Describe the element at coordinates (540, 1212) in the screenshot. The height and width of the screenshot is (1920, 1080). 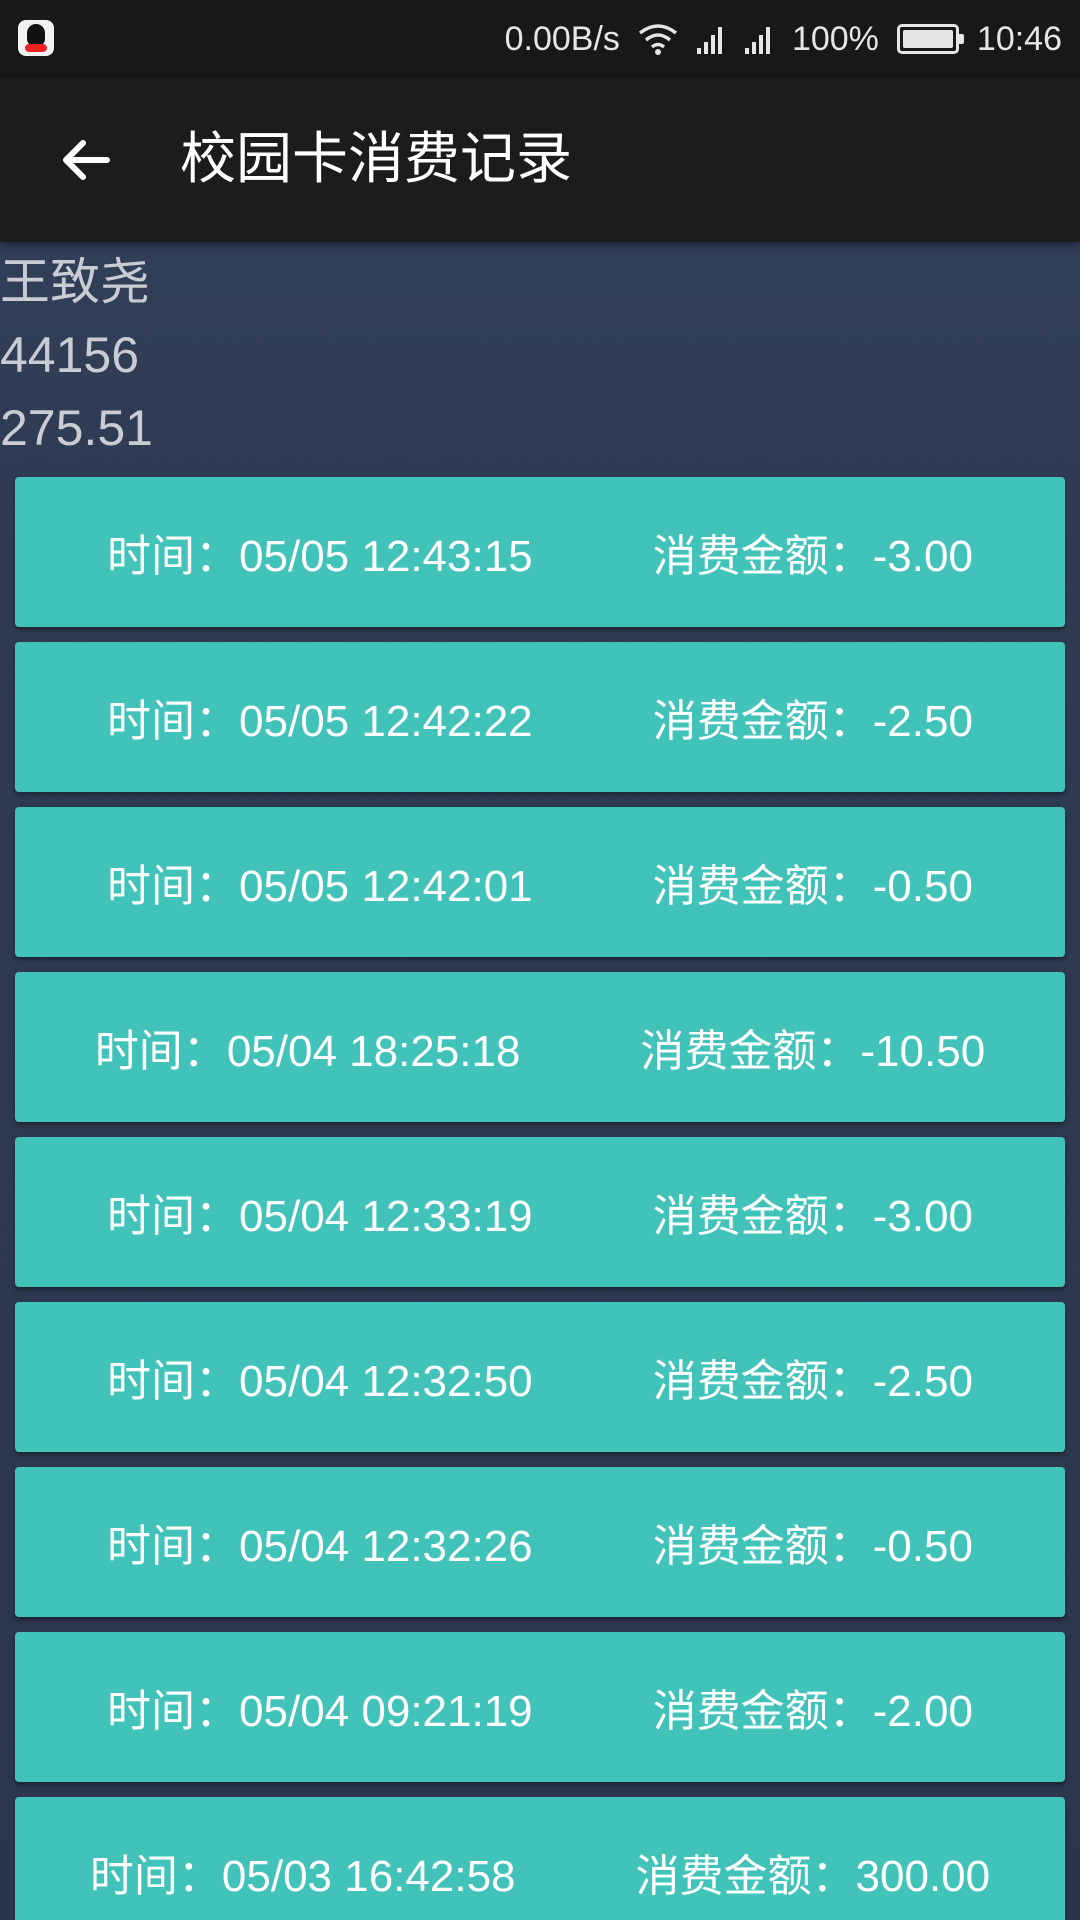
I see `record-item: 时间：05/04 12:33:19 消费金额：-3.00` at that location.